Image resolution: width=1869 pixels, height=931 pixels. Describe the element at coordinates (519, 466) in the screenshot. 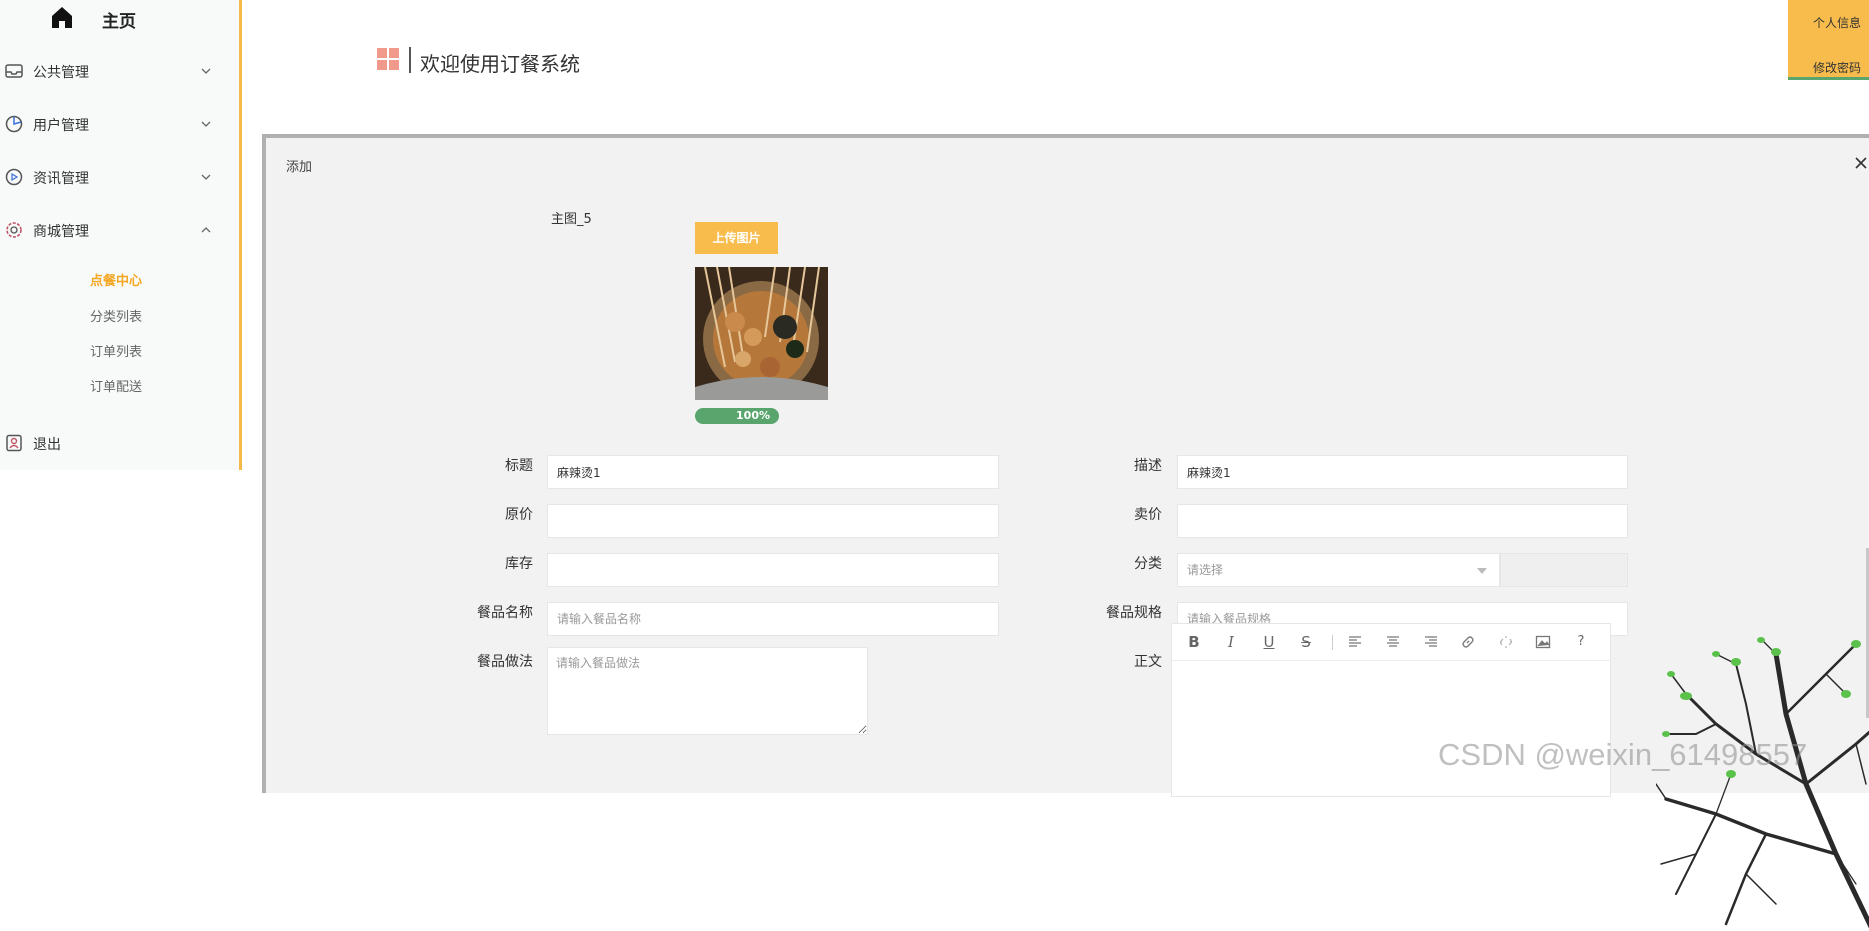

I see `title-label: 标题` at that location.